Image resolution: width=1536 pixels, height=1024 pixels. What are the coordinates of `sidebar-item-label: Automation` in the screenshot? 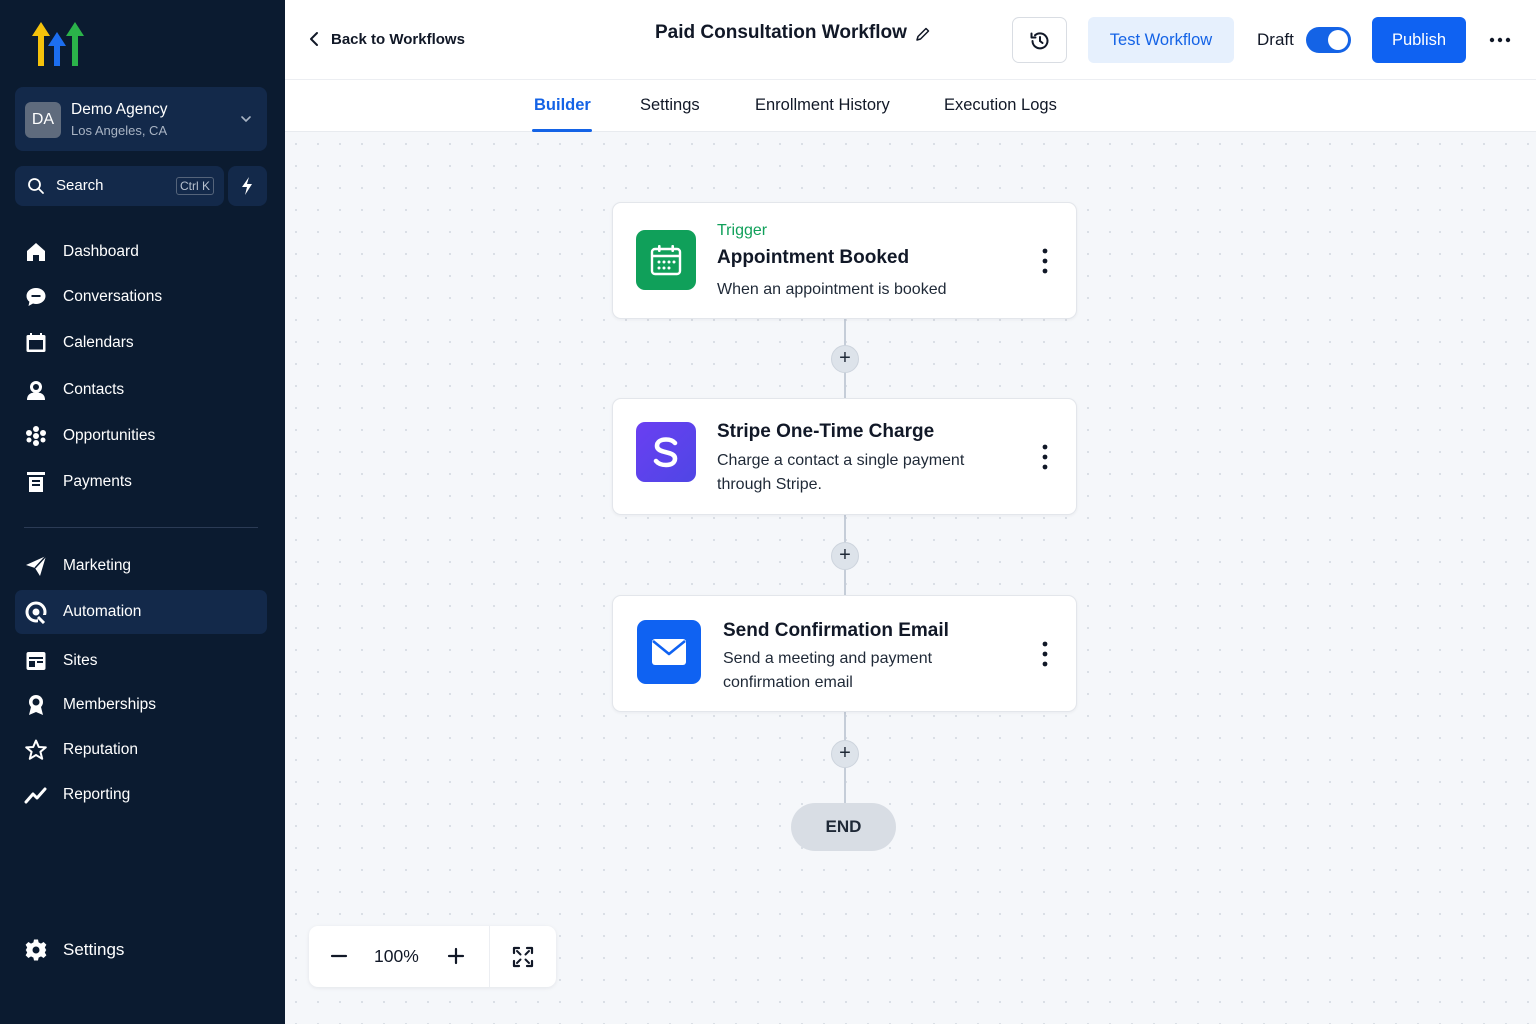 It's located at (102, 611).